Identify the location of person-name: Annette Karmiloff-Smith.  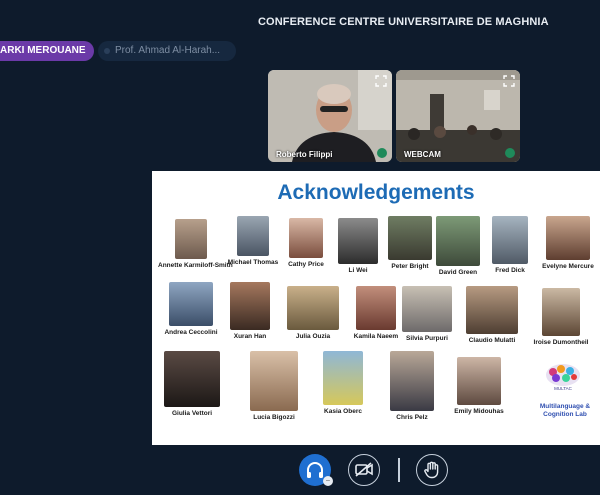
(195, 265).